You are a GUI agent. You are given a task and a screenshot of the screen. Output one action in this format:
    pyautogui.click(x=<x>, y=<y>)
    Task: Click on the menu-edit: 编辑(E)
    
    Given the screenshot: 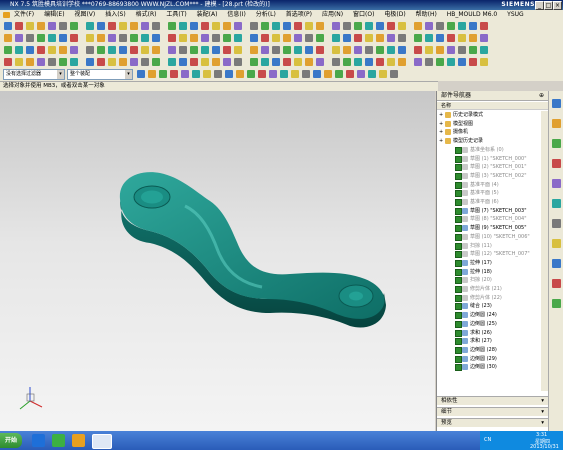 What is the action you would take?
    pyautogui.click(x=54, y=14)
    